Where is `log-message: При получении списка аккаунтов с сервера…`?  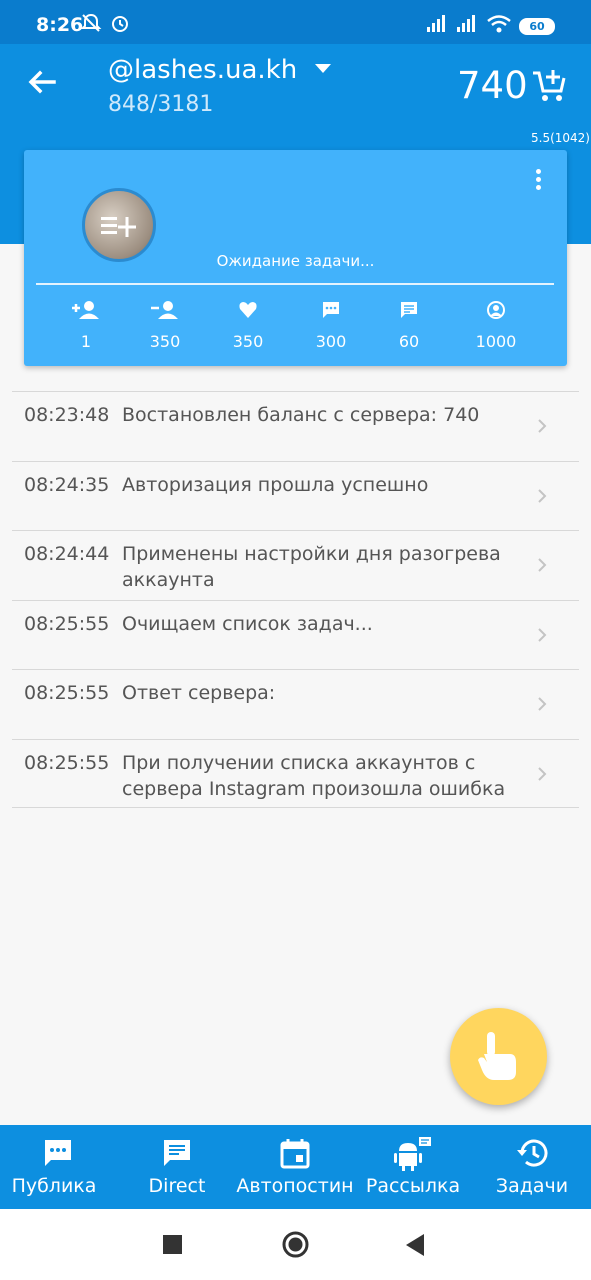 log-message: При получении списка аккаунтов с сервера… is located at coordinates (314, 775).